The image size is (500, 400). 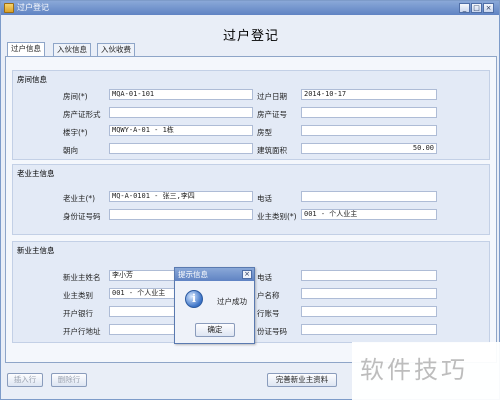 I want to click on dialog-message: 过户成功, so click(x=232, y=301).